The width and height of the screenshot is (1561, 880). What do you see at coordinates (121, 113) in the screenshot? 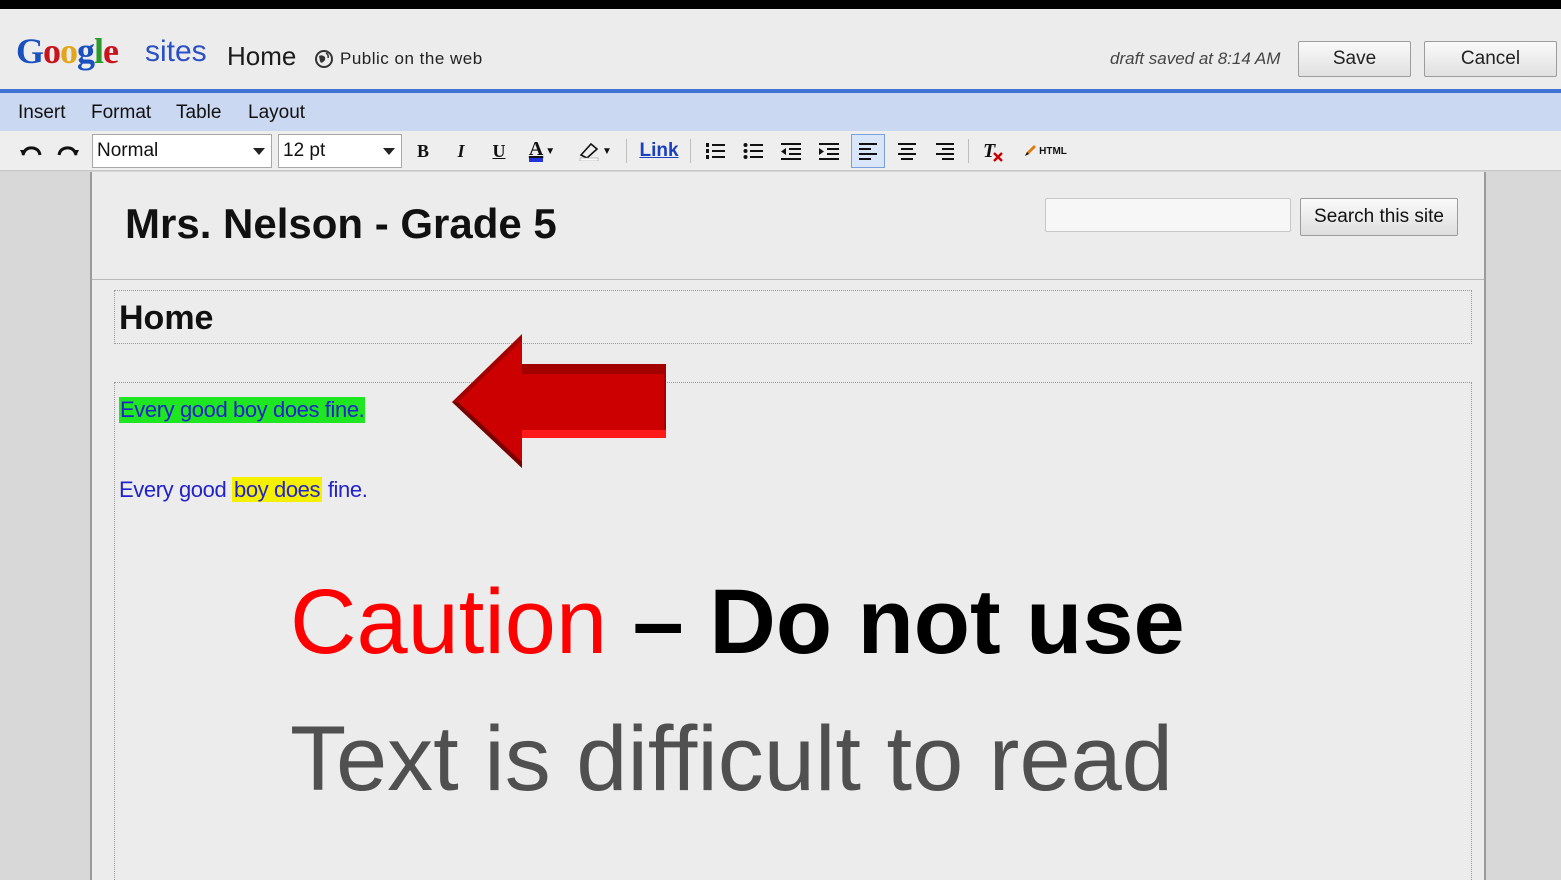
I see `menu-format: Format` at bounding box center [121, 113].